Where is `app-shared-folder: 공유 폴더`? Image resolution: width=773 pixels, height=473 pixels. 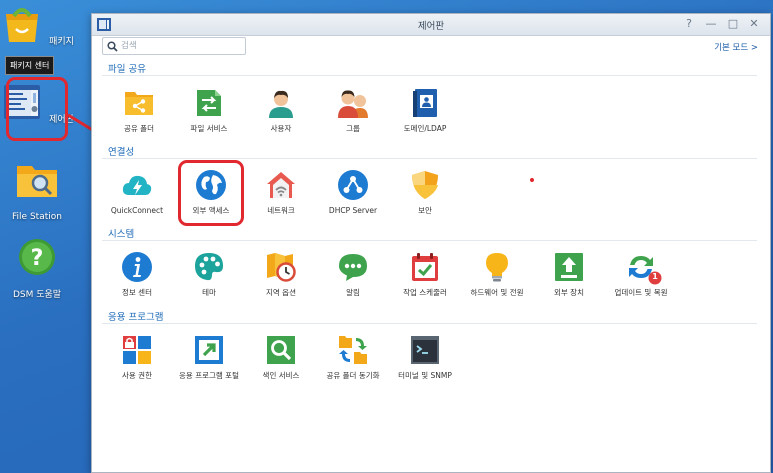
app-shared-folder: 공유 폴더 is located at coordinates (139, 110).